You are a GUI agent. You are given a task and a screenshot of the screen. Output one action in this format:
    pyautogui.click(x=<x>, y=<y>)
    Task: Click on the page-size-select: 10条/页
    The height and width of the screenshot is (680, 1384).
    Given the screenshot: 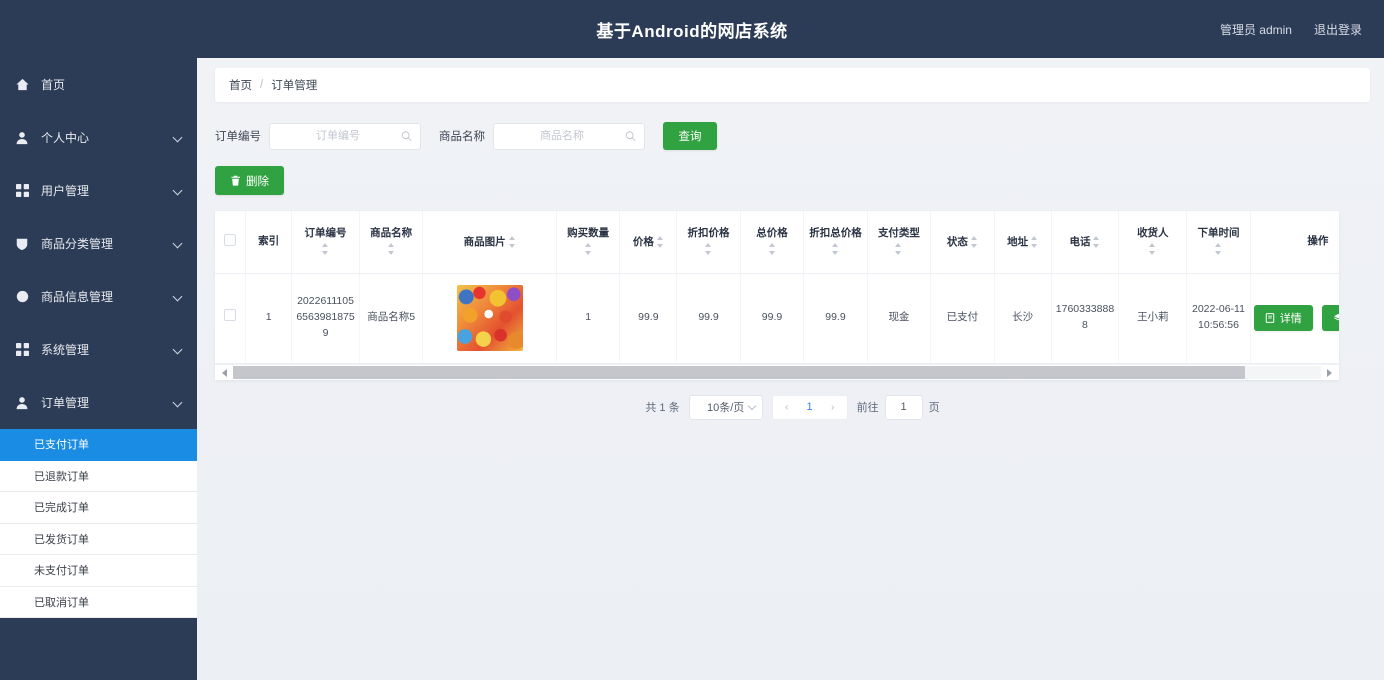 What is the action you would take?
    pyautogui.click(x=725, y=407)
    